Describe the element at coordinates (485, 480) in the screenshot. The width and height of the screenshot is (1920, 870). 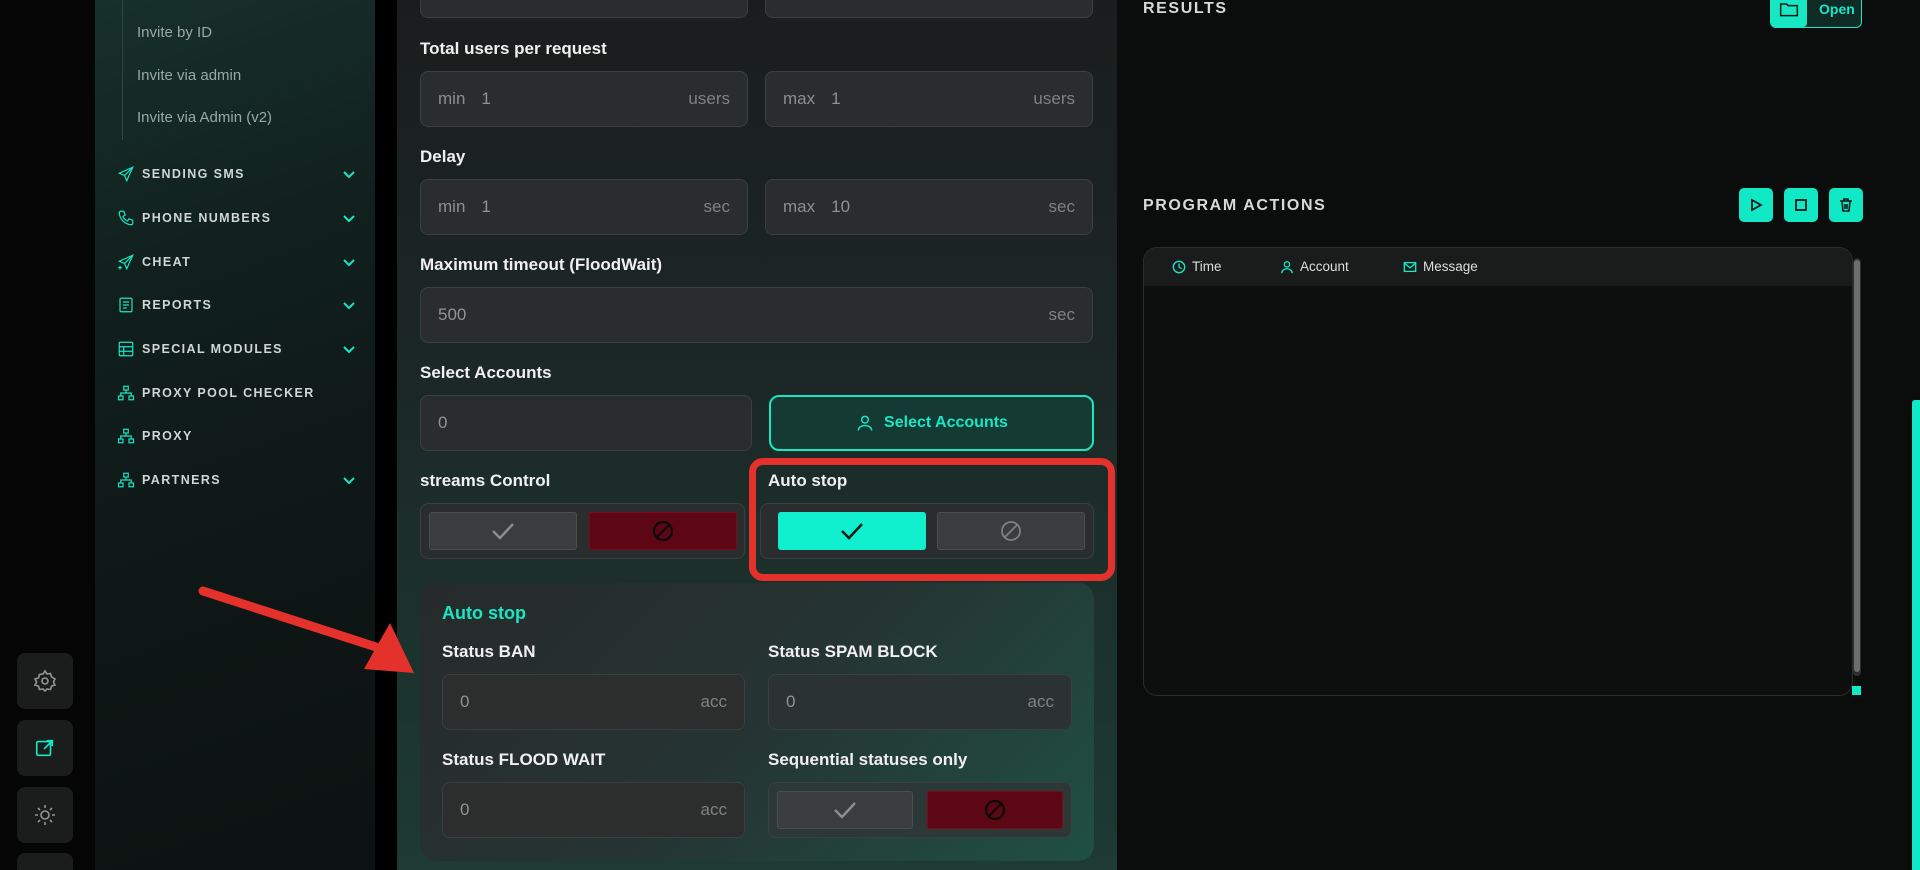
I see `streams-control-label: streams Control` at that location.